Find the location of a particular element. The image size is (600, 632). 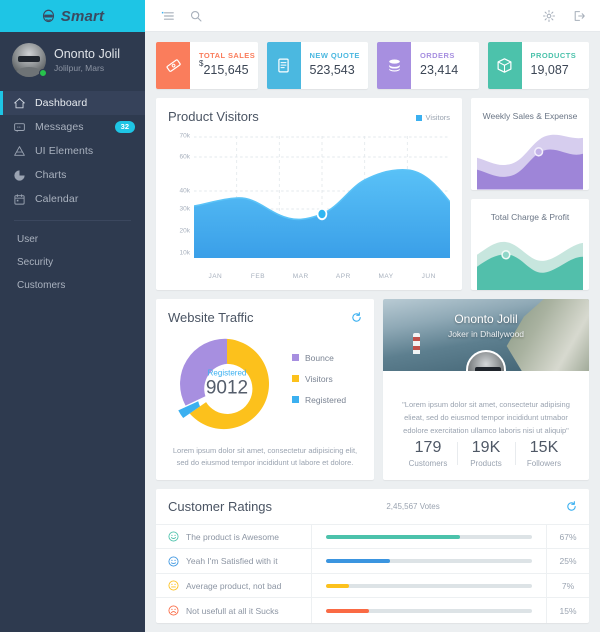

rating-label: The product is Awesome is located at coordinates (232, 536).